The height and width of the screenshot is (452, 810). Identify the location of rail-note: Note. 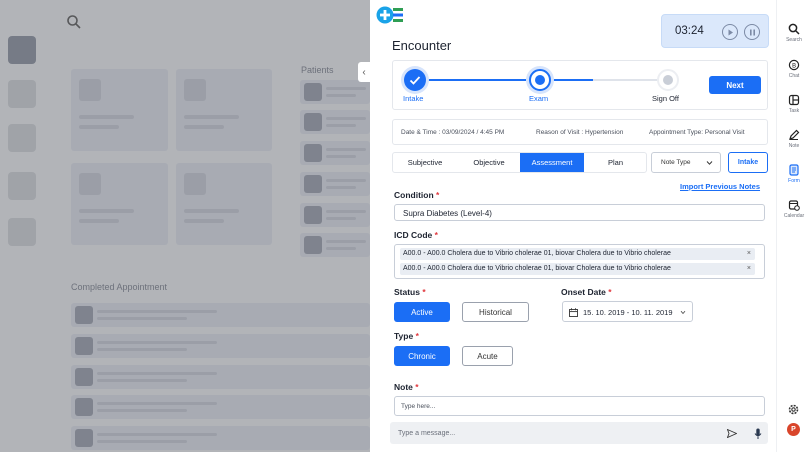
(793, 139).